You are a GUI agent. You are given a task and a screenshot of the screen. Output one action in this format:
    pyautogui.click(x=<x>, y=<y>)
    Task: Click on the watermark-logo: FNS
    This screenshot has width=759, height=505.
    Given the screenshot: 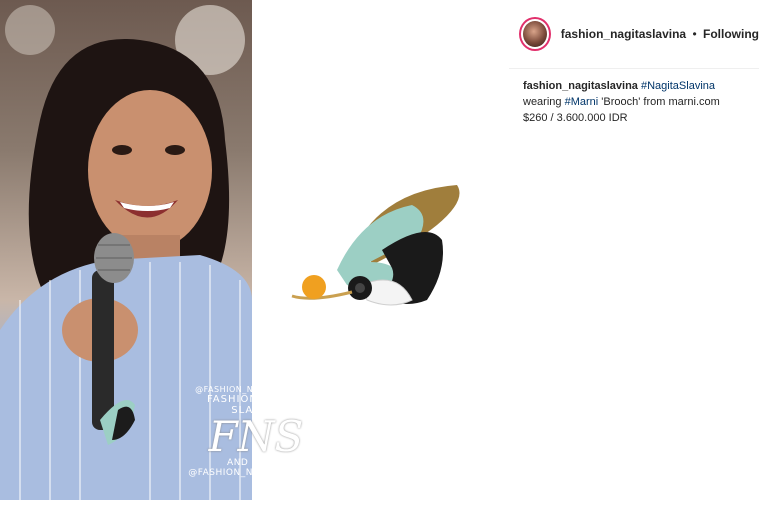 What is the action you would take?
    pyautogui.click(x=256, y=436)
    